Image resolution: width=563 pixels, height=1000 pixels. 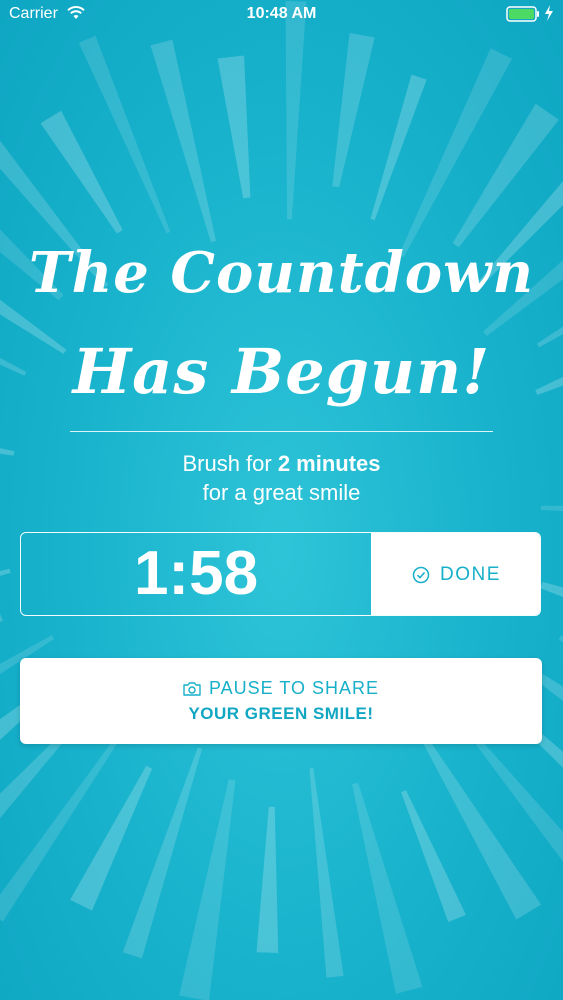 I want to click on headline-divider, so click(x=281, y=431).